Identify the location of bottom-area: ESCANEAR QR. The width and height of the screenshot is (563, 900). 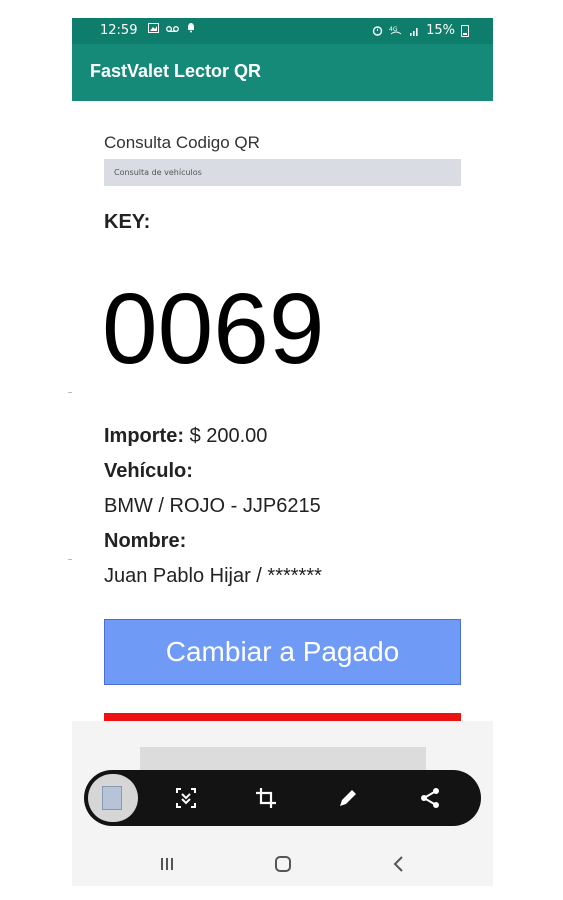
(282, 803).